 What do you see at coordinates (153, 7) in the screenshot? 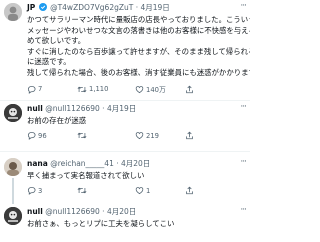
I see `tweet-date: · 4月19日` at bounding box center [153, 7].